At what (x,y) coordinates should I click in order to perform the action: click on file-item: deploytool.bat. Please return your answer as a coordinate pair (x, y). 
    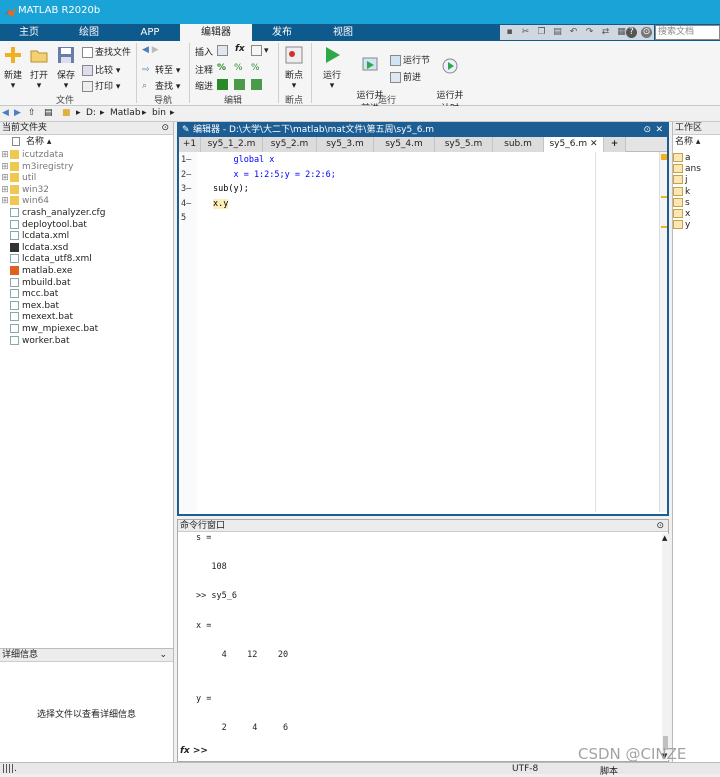
    Looking at the image, I should click on (43, 225).